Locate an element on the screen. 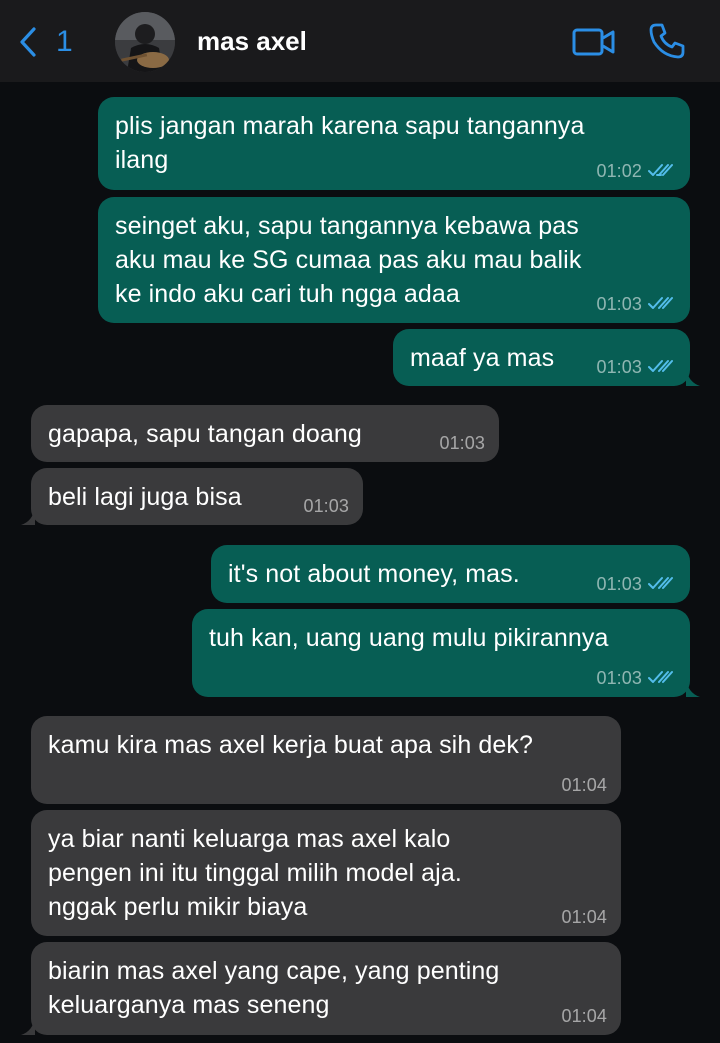 This screenshot has width=720, height=1043. message-text-line: plis jangan marah karena sapu tangannya is located at coordinates (350, 126).